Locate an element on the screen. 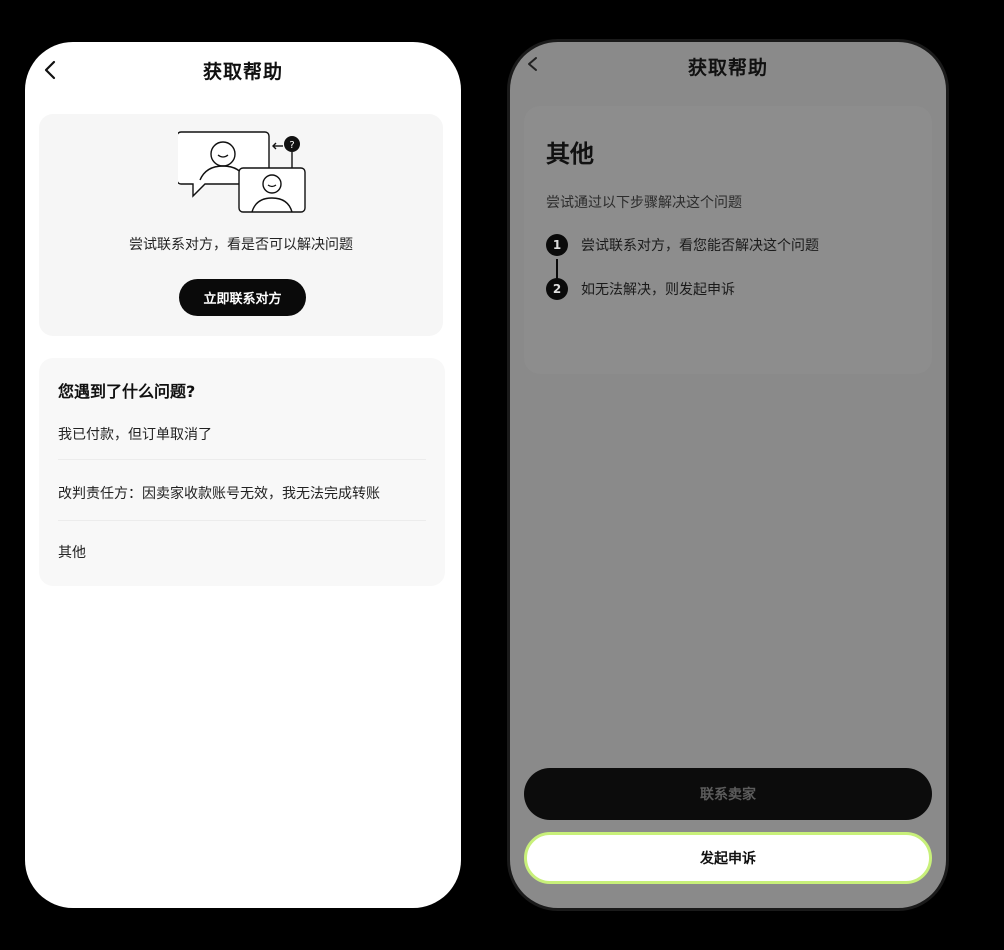  step-item: 1 尝试联系对方，看您能否解决这个问题 is located at coordinates (682, 245).